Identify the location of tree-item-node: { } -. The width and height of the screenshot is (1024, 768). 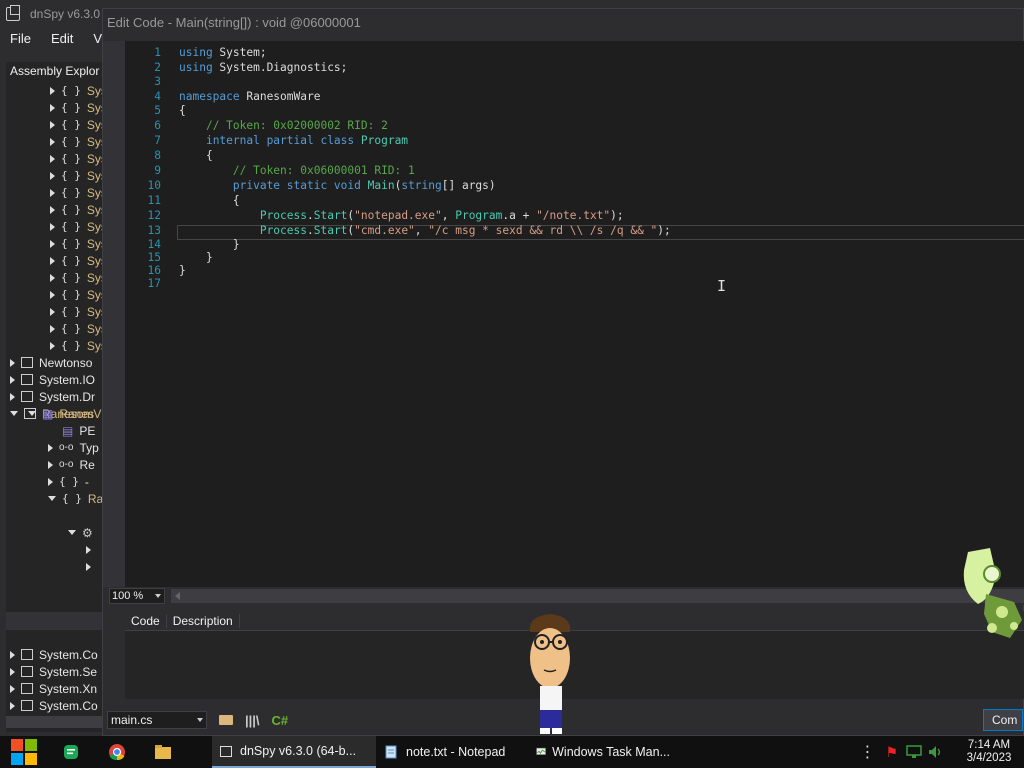
(68, 481).